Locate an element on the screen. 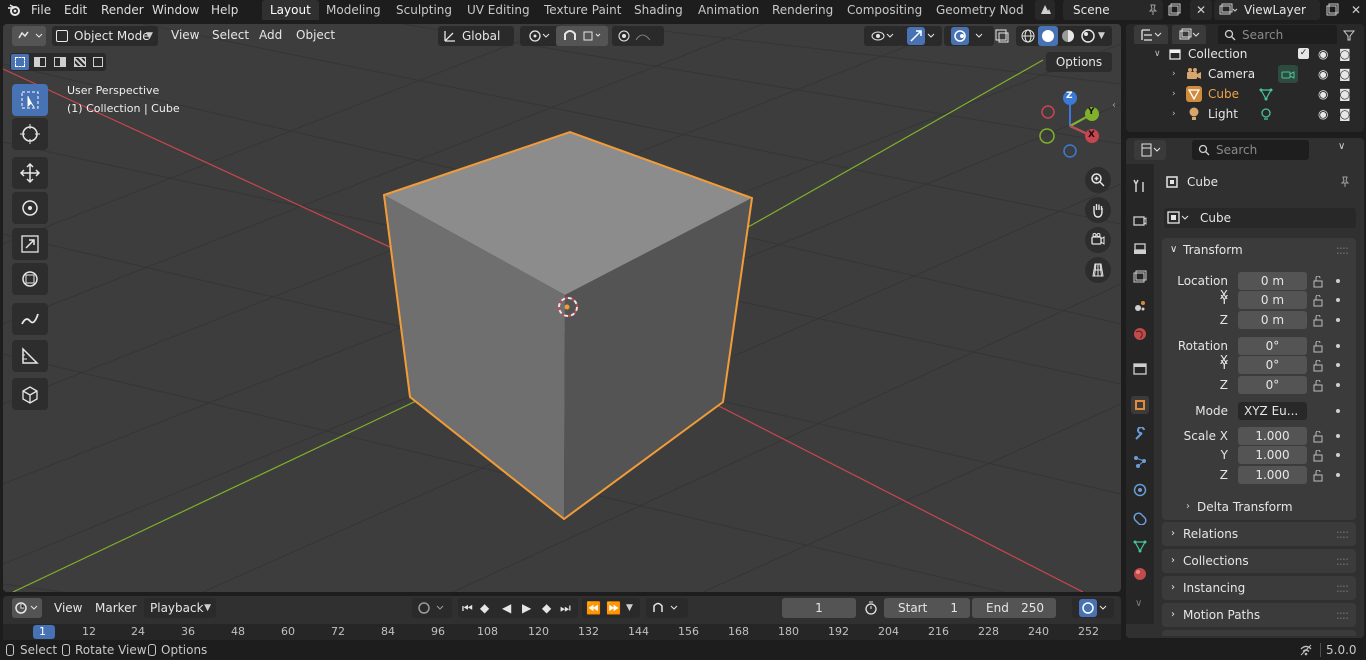 The image size is (1366, 660). tool-move is located at coordinates (30, 173).